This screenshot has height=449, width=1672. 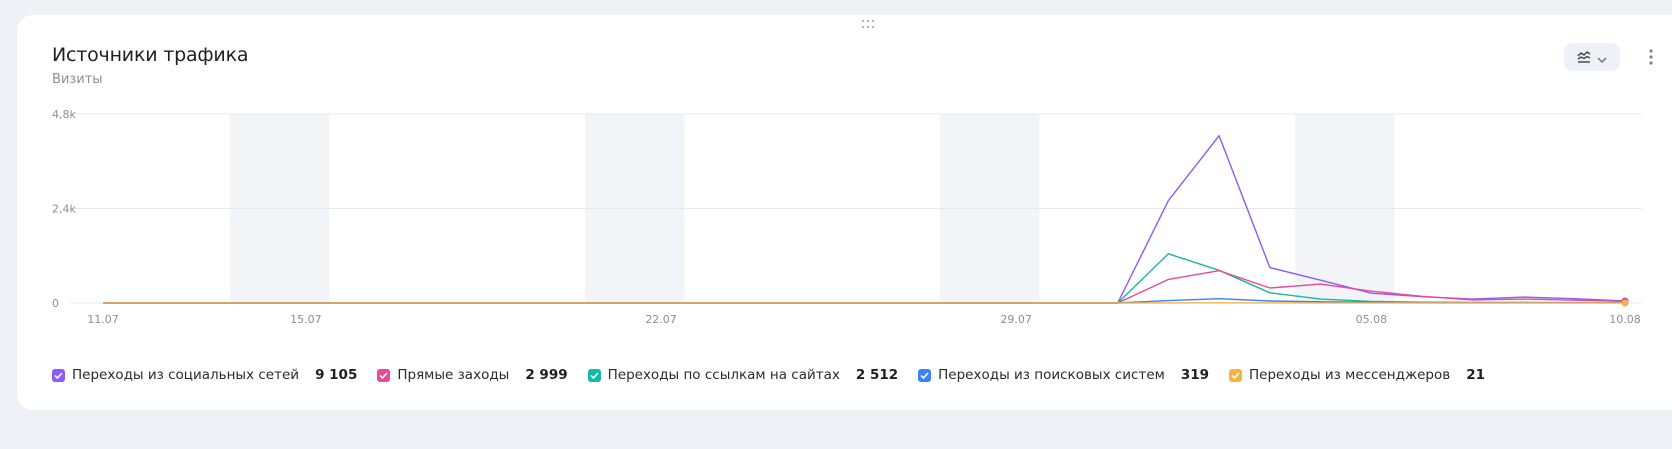 I want to click on x-tick-label: 22.07, so click(x=661, y=319).